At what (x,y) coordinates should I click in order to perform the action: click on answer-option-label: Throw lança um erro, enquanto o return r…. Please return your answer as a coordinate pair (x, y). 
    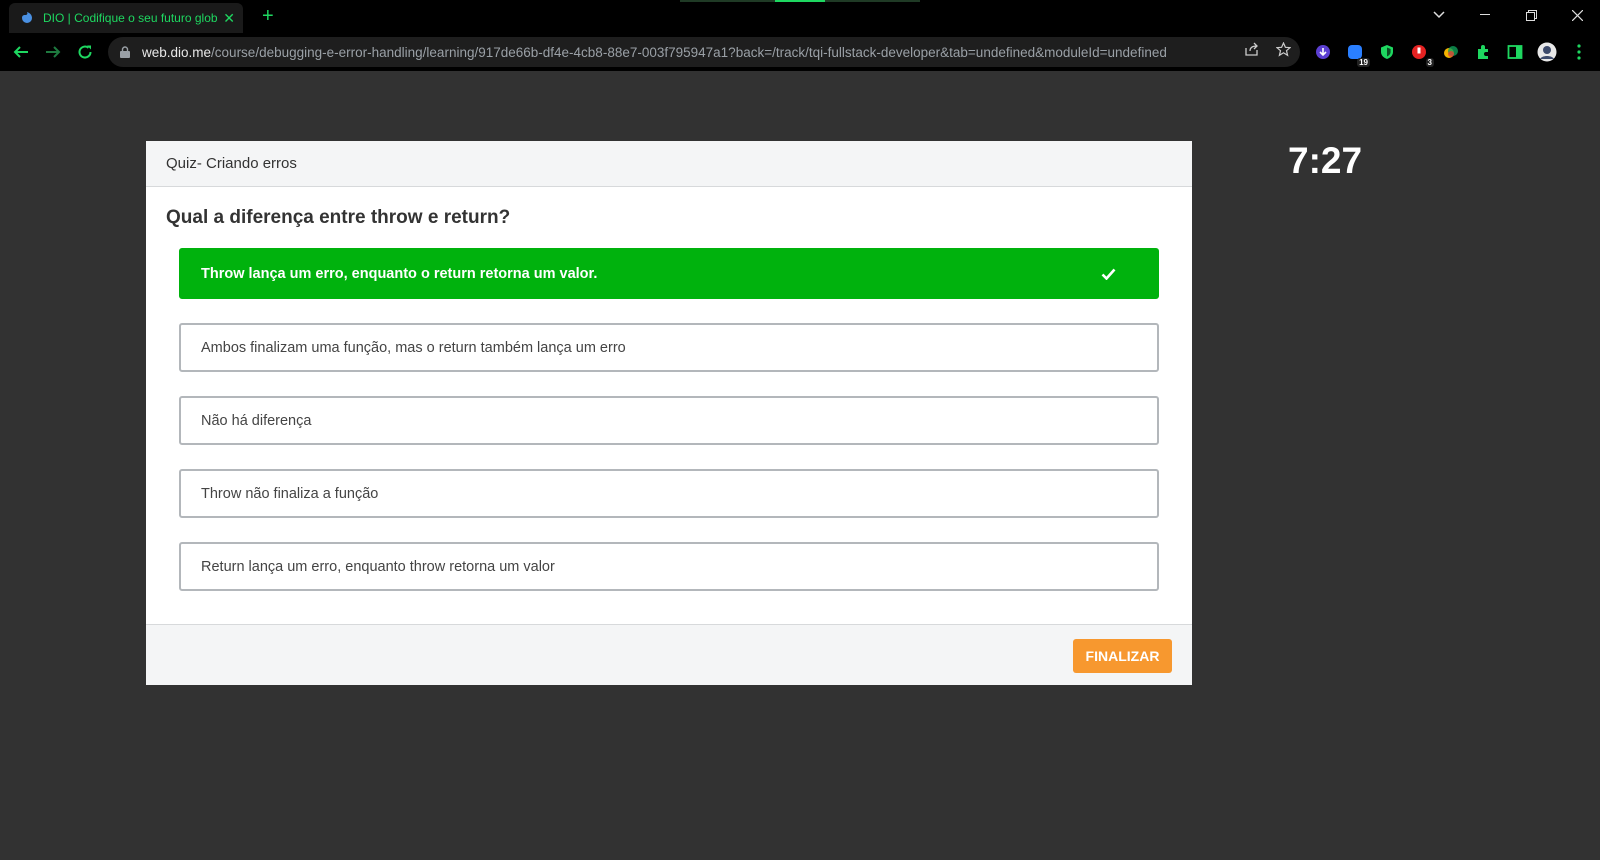
    Looking at the image, I should click on (399, 273).